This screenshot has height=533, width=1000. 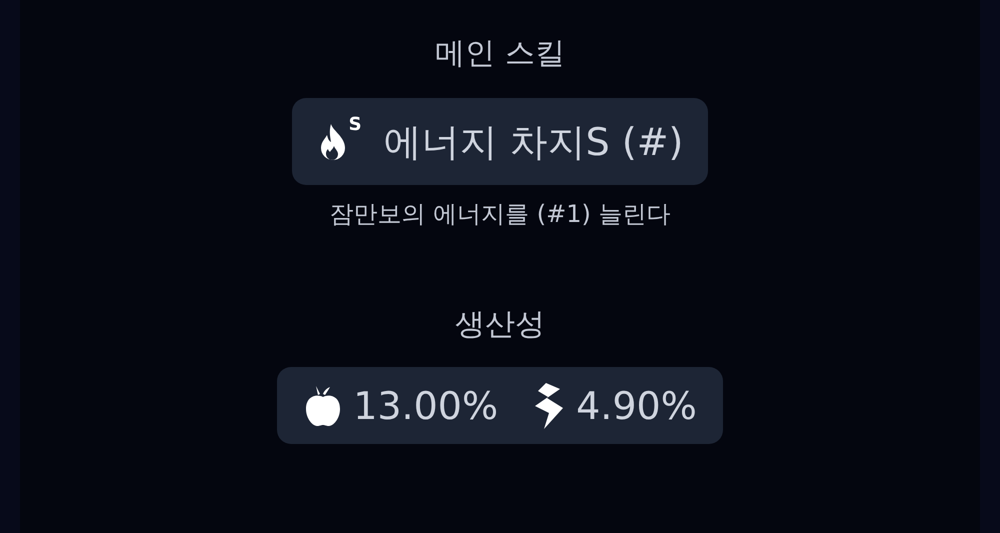 What do you see at coordinates (534, 142) in the screenshot?
I see `skill-name: 에너지 차지S (#)` at bounding box center [534, 142].